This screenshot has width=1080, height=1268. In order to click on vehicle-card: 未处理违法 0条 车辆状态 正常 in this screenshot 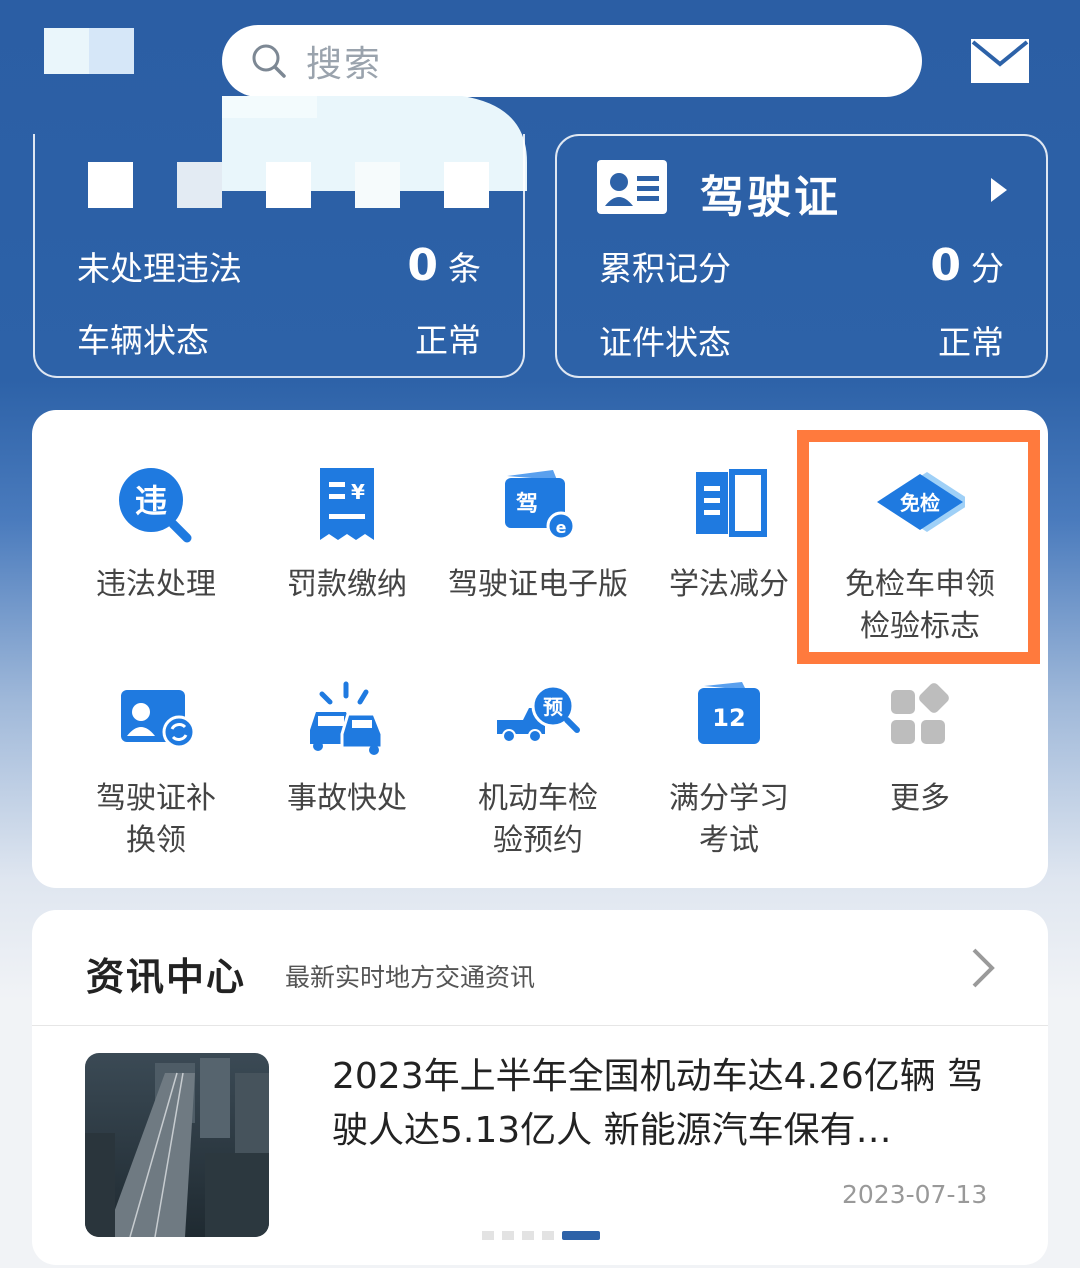, I will do `click(279, 256)`.